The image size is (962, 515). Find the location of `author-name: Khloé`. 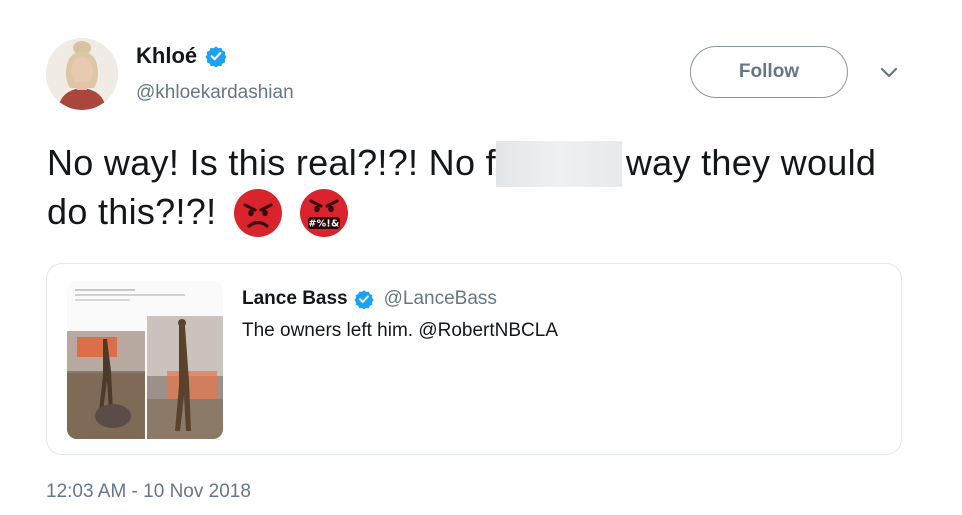

author-name: Khloé is located at coordinates (181, 56).